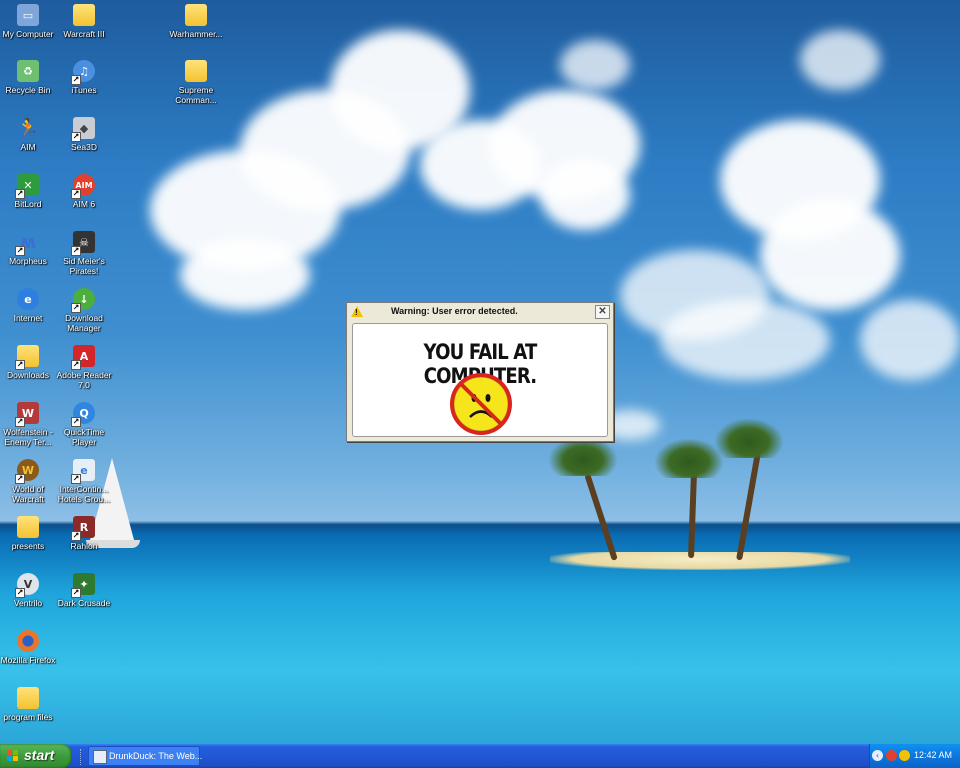 The height and width of the screenshot is (768, 960). I want to click on dialog-titlebar: ! Warning: User error detected. ✕, so click(480, 311).